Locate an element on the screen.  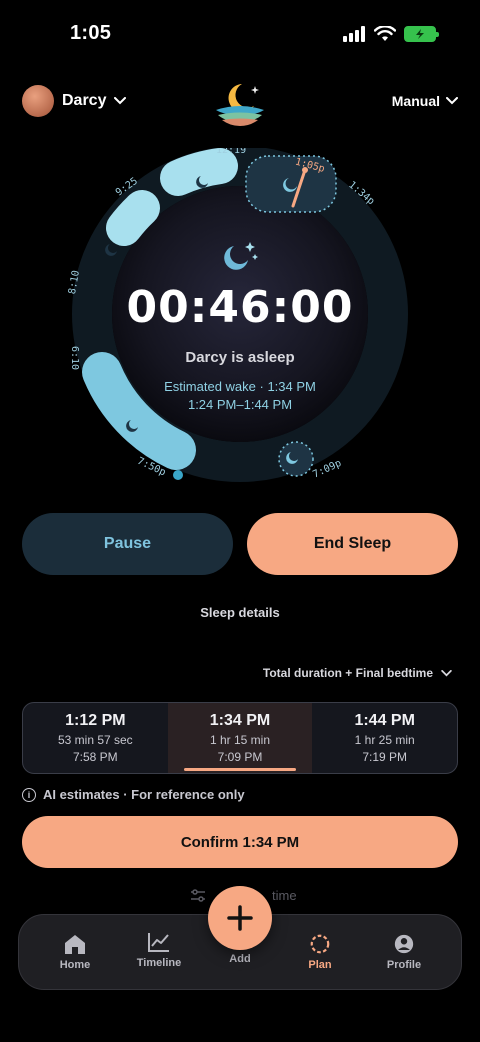
signal-icon is located at coordinates (354, 34).